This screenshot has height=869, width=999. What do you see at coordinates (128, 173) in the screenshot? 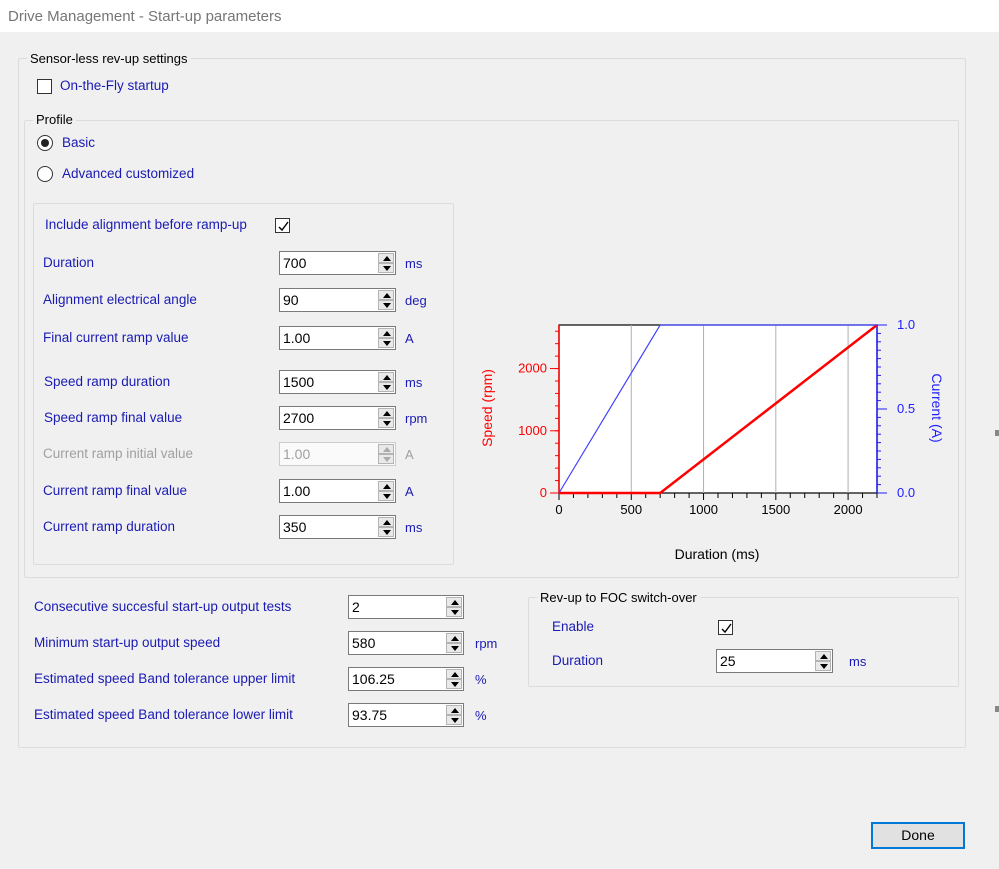
I see `profile-advanced-label: Advanced customized` at bounding box center [128, 173].